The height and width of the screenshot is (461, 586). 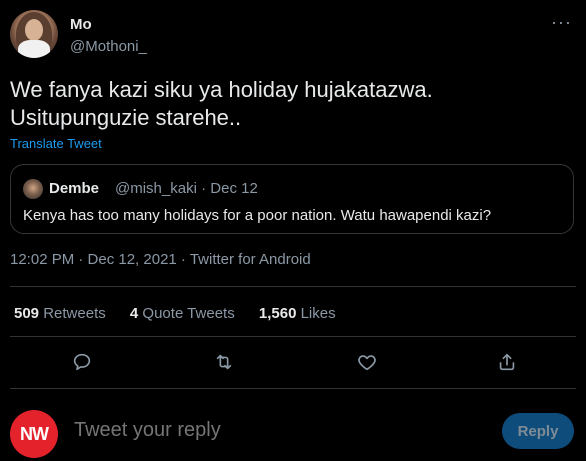 What do you see at coordinates (274, 430) in the screenshot?
I see `reply-input` at bounding box center [274, 430].